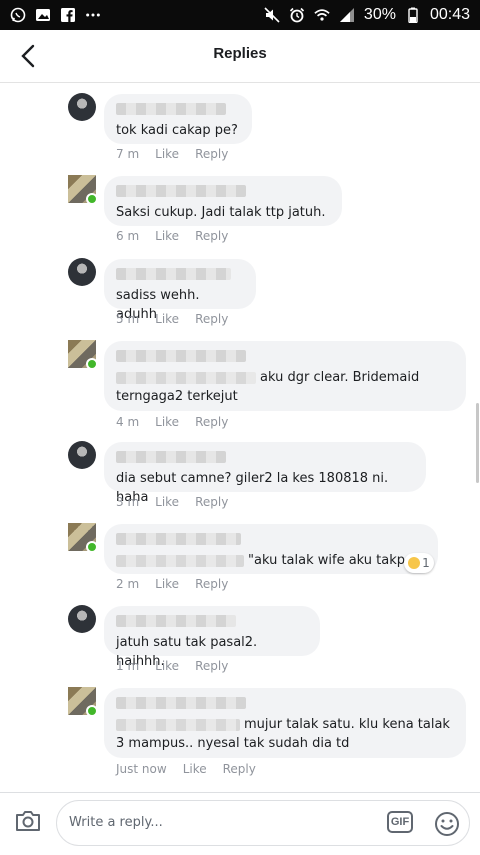  Describe the element at coordinates (379, 14) in the screenshot. I see `battery-percent: 30%` at that location.